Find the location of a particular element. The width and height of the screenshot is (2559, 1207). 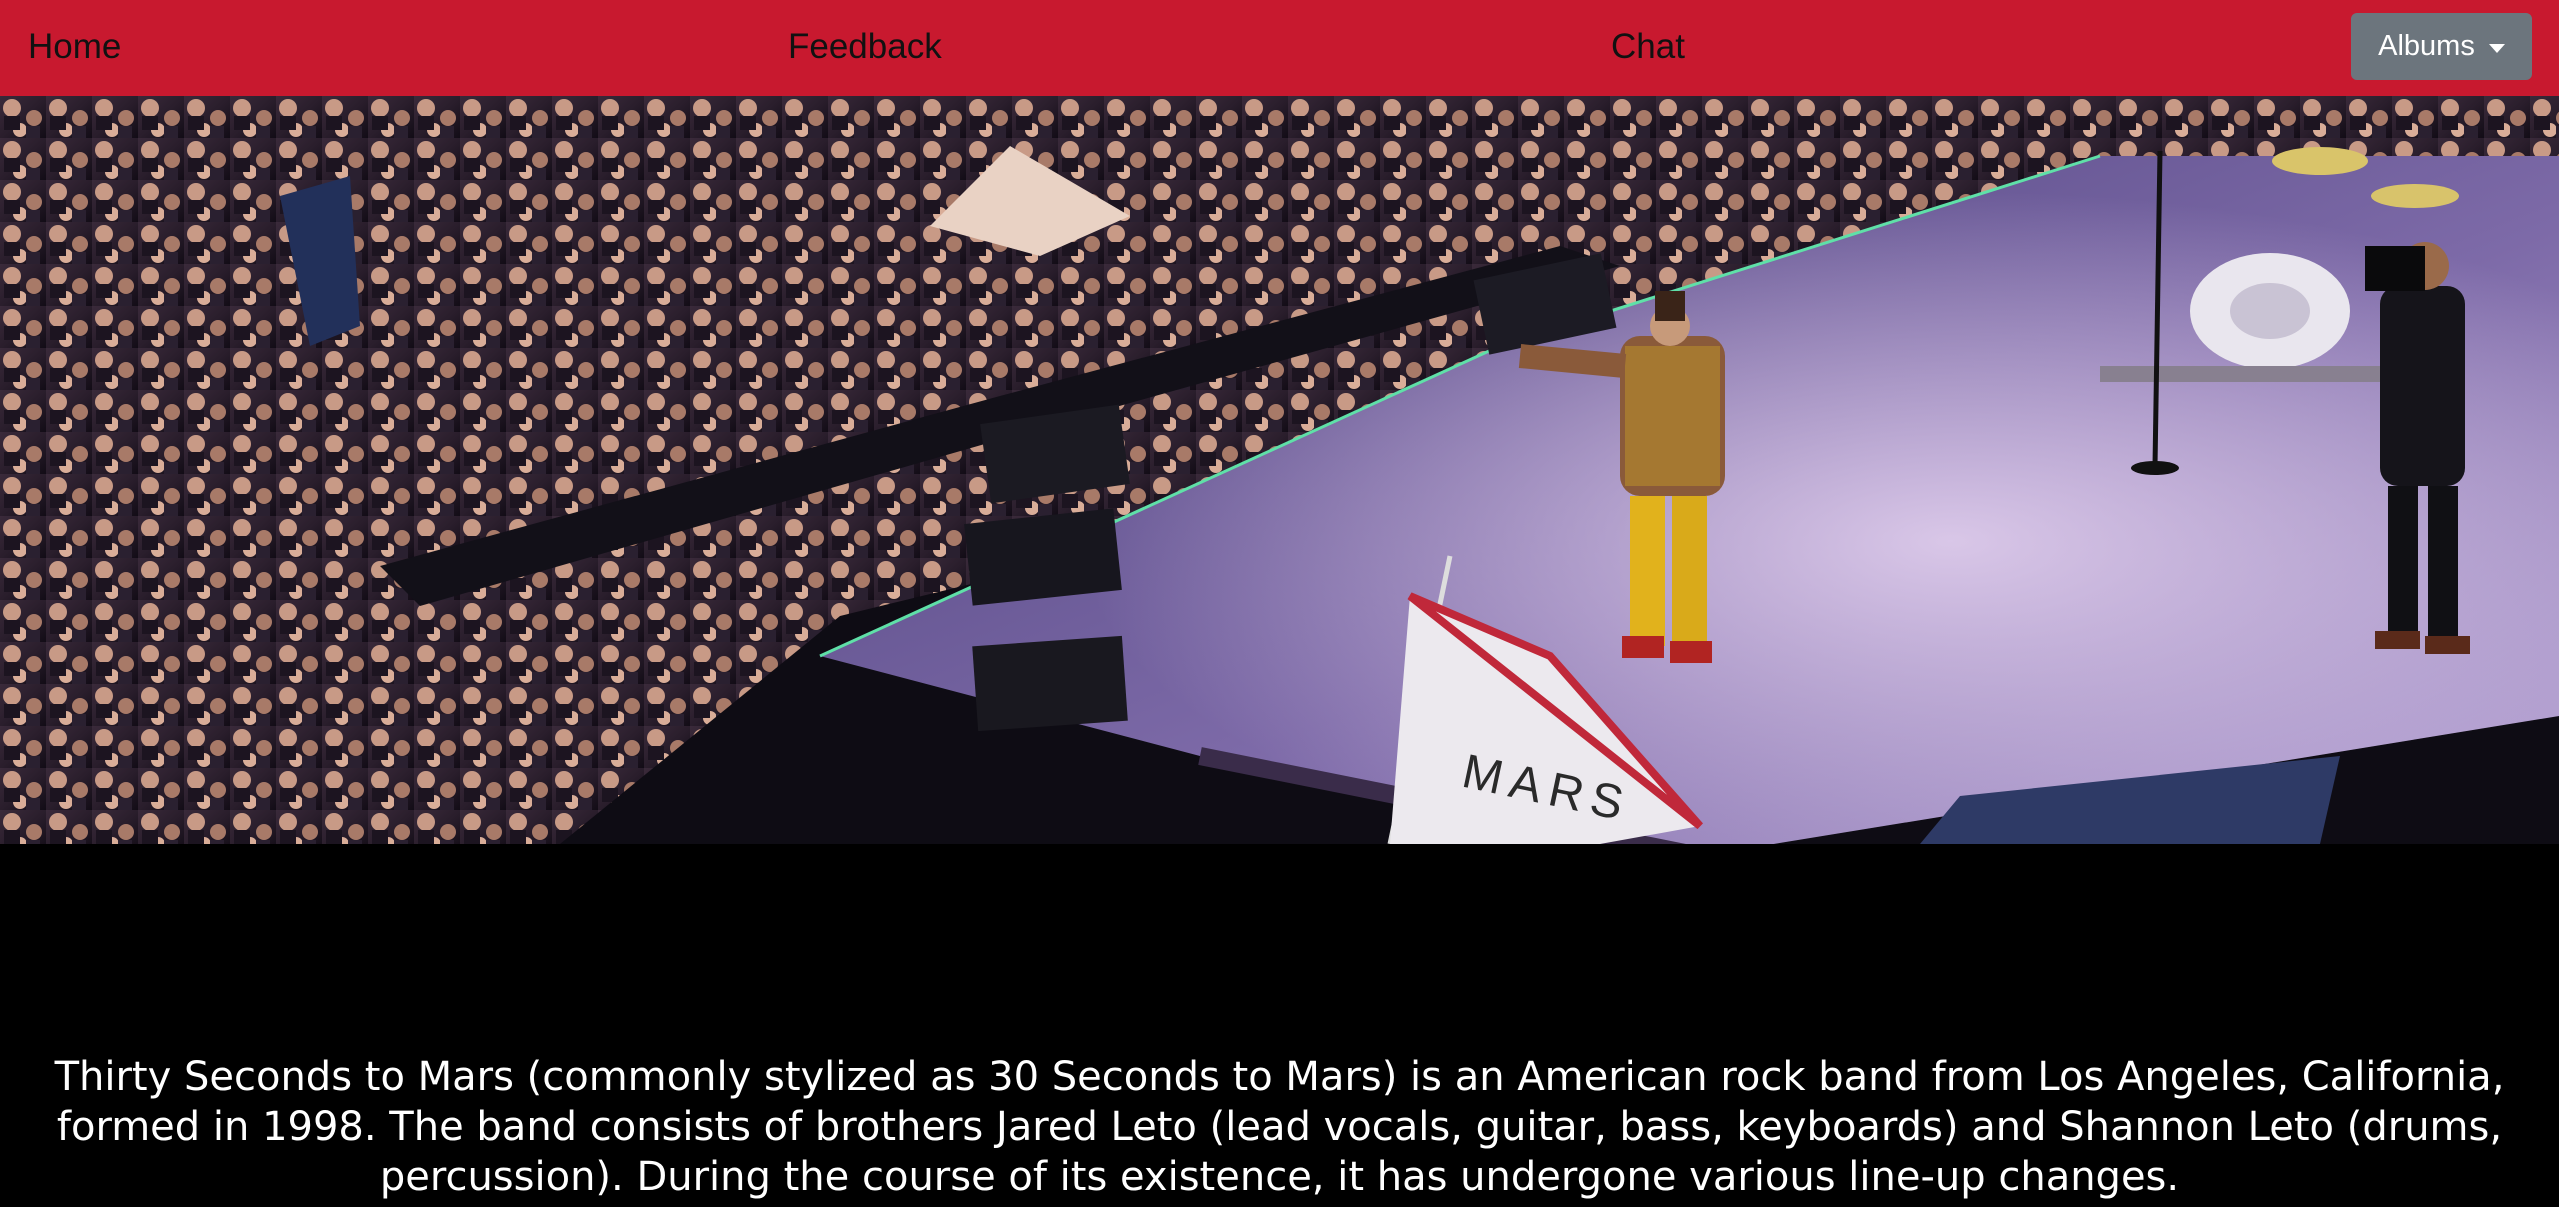

top-navbar: Home Feedback Chat Albums is located at coordinates (1279, 48).